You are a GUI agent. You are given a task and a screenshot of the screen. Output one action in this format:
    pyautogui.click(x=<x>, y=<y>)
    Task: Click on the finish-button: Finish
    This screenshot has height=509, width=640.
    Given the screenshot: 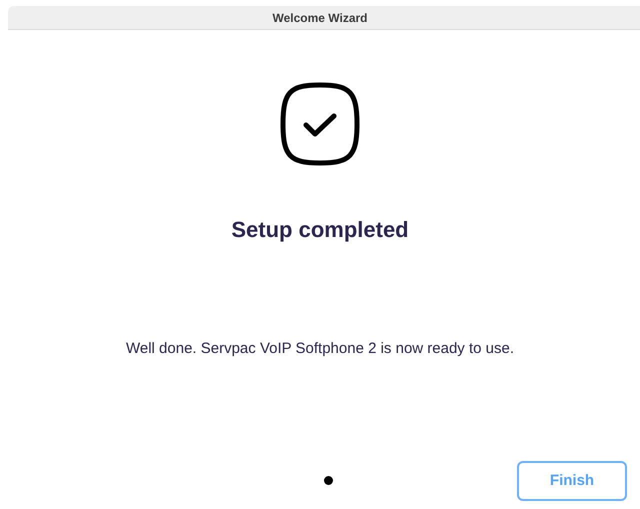 What is the action you would take?
    pyautogui.click(x=572, y=481)
    